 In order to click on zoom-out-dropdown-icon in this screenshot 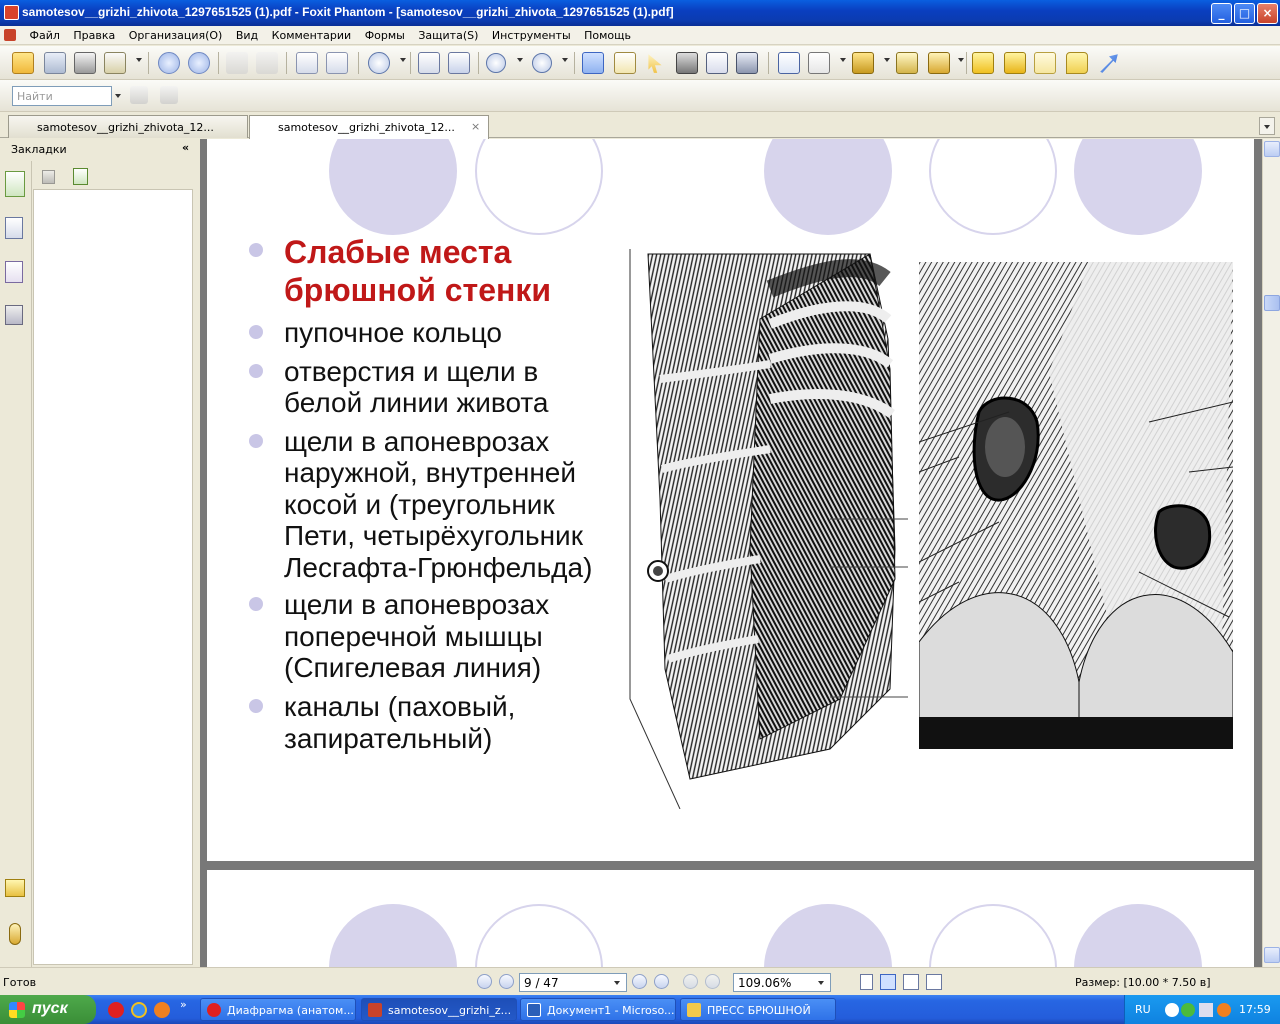, I will do `click(520, 60)`.